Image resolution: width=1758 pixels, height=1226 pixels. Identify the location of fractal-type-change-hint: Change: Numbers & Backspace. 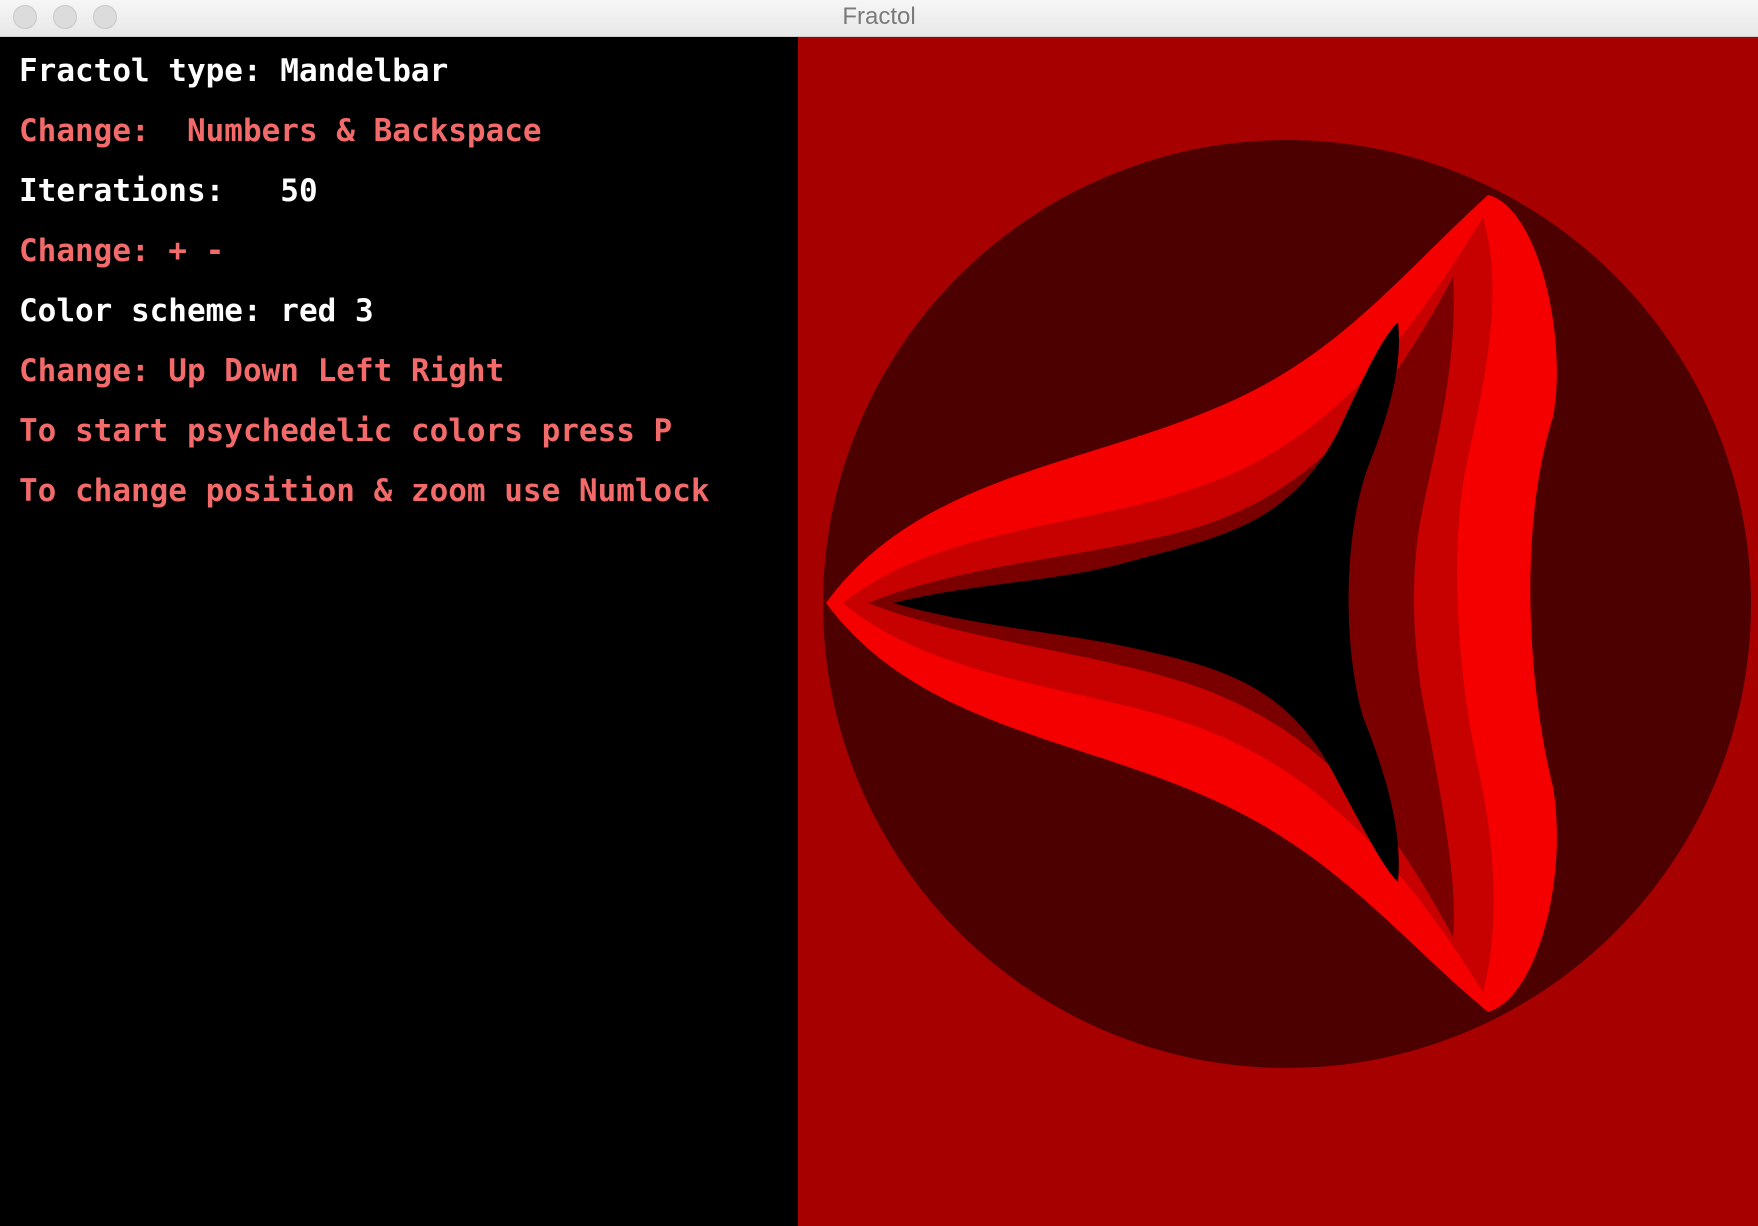
(280, 131).